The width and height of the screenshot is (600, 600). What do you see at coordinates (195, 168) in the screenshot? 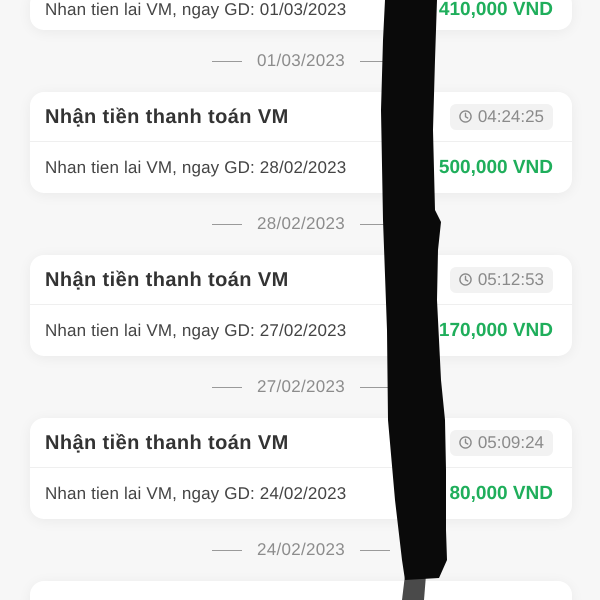
I see `transaction-description: Nhan tien lai VM, ngay GD: 28/02/2023` at bounding box center [195, 168].